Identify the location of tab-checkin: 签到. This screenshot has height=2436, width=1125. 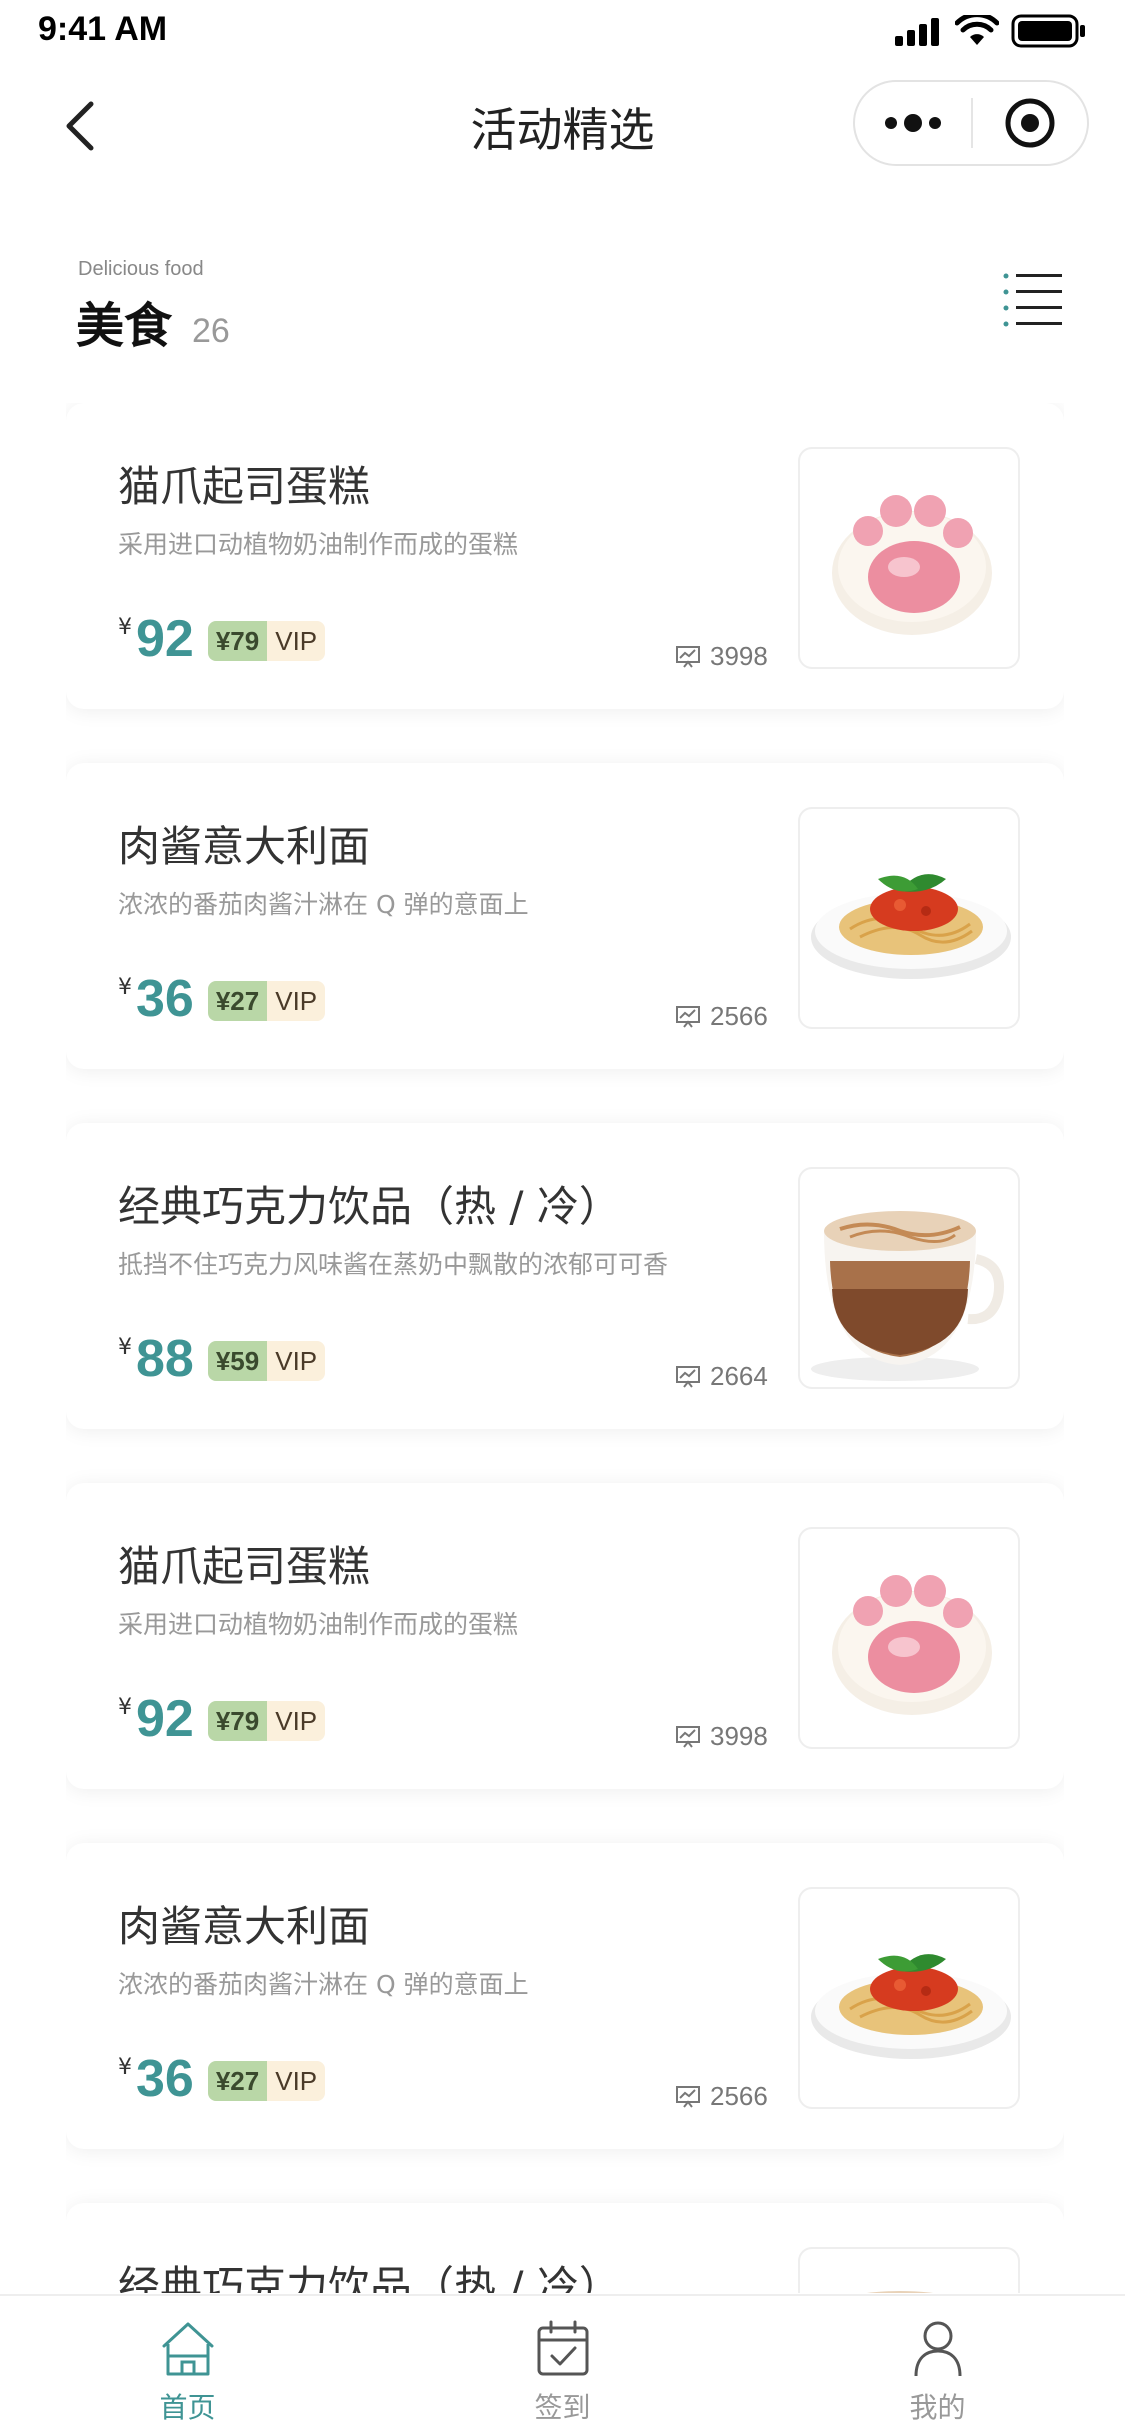
(562, 2366).